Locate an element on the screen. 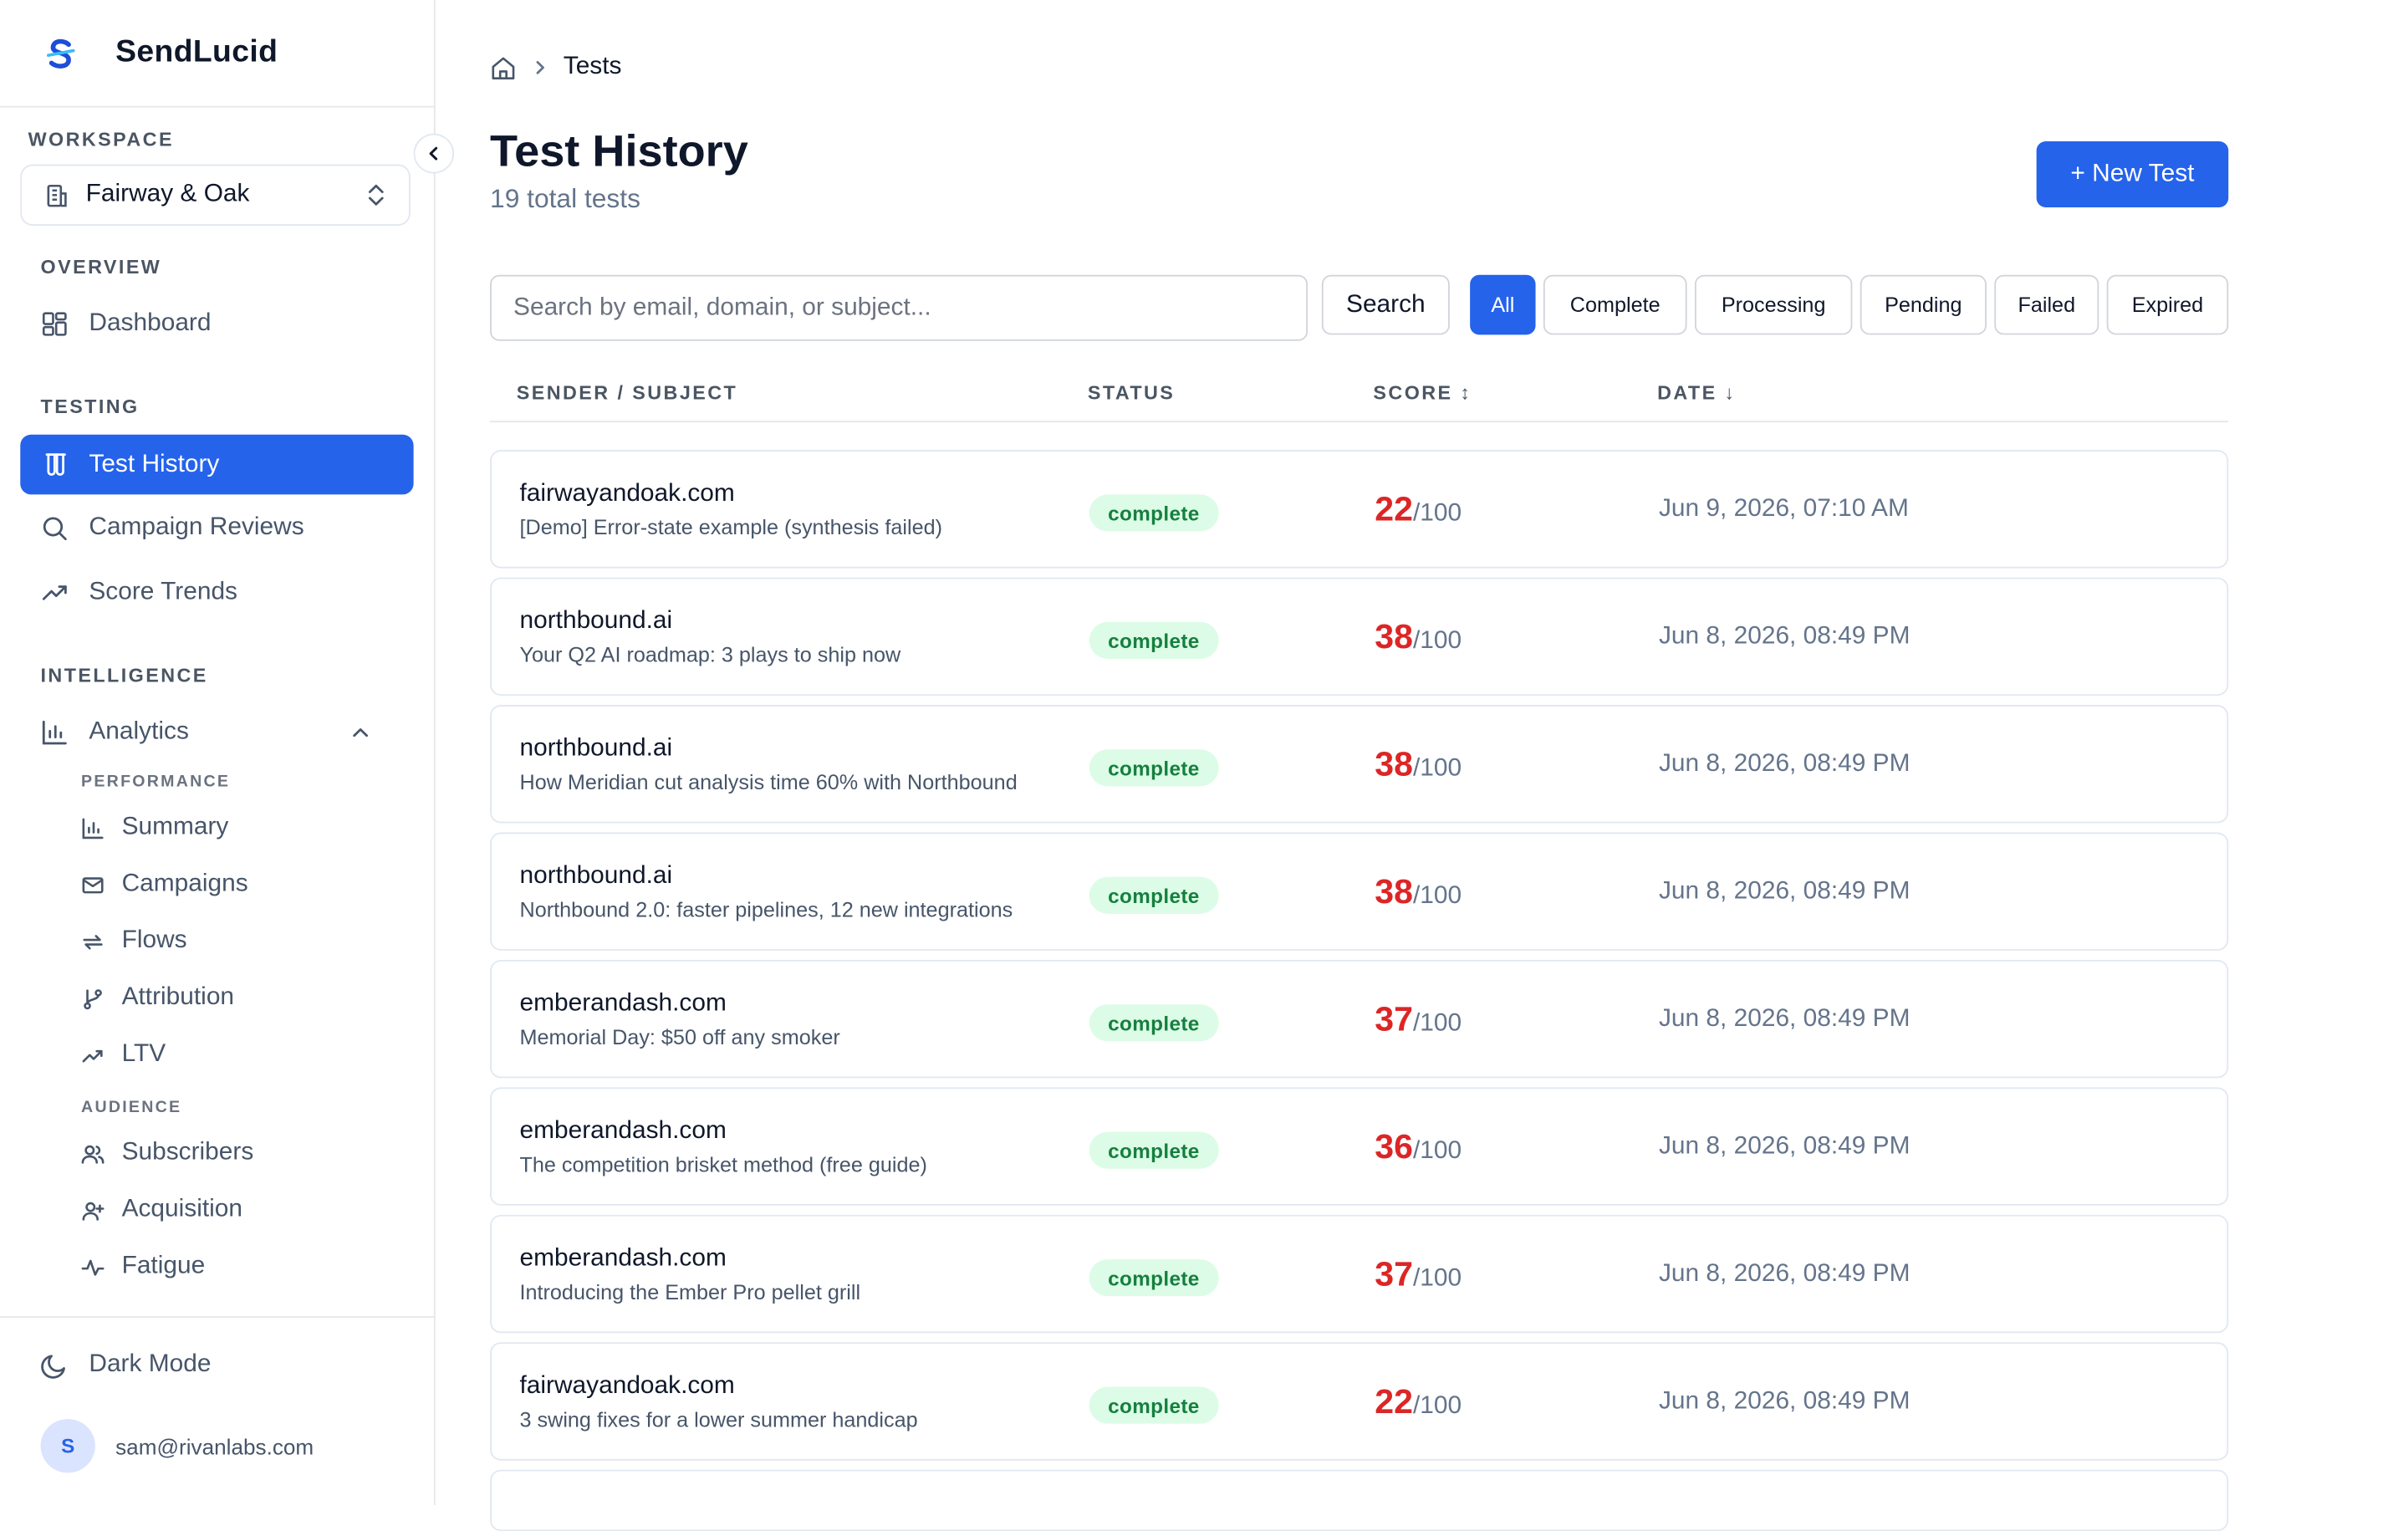  sidebar-item-label: Fatigue is located at coordinates (164, 1266).